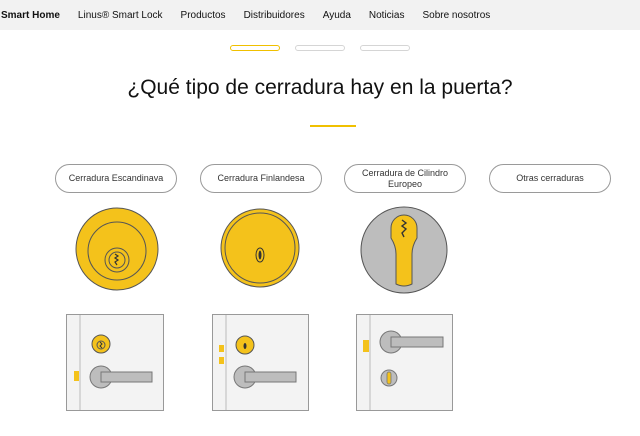 The height and width of the screenshot is (436, 640). I want to click on finnish-lock-icon, so click(260, 248).